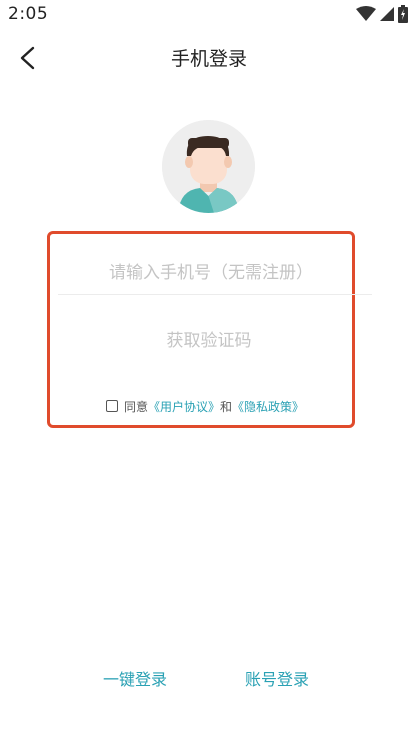 This screenshot has height=743, width=418. What do you see at coordinates (184, 406) in the screenshot?
I see `user-agreement-link: 《用户协议》` at bounding box center [184, 406].